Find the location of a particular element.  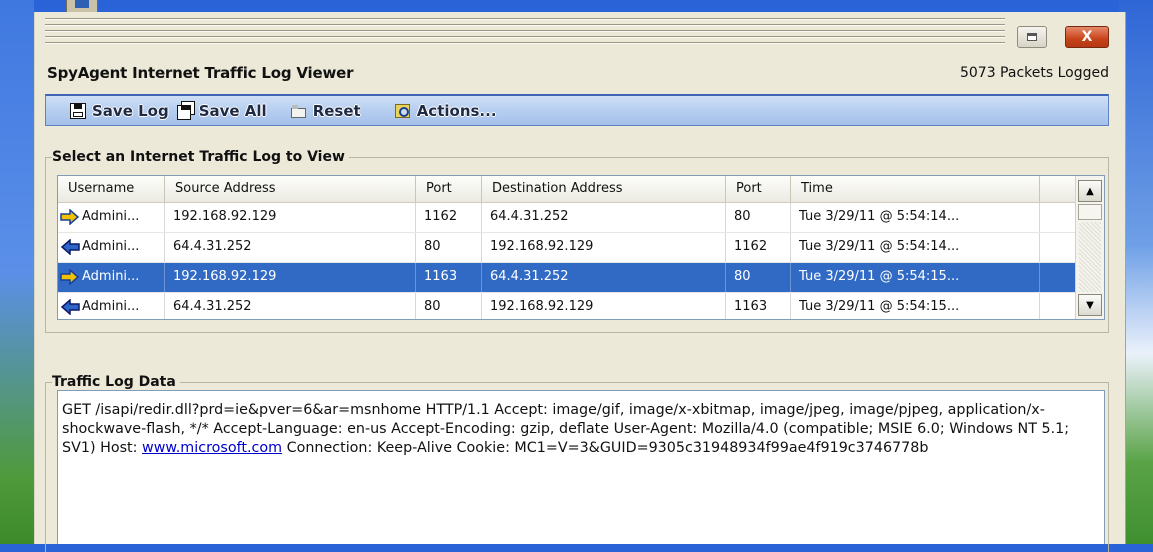

save-log-button: Save Log is located at coordinates (119, 111).